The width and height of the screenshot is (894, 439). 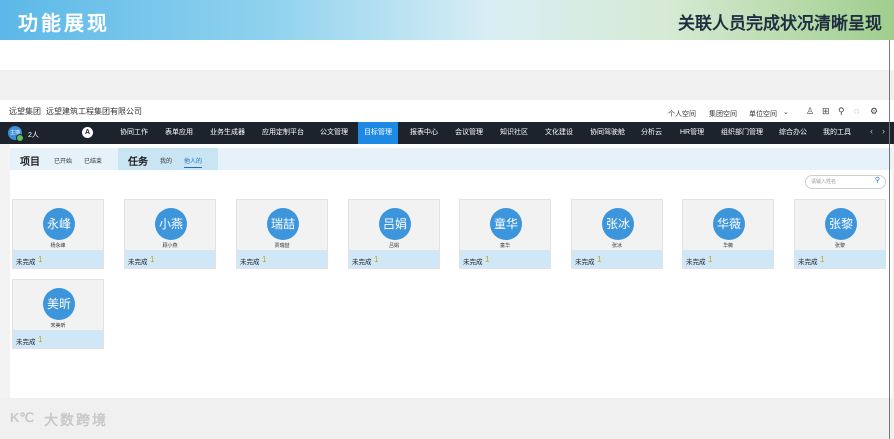 I want to click on person-card: 吕娟 吕娟 未完成 1, so click(x=394, y=234).